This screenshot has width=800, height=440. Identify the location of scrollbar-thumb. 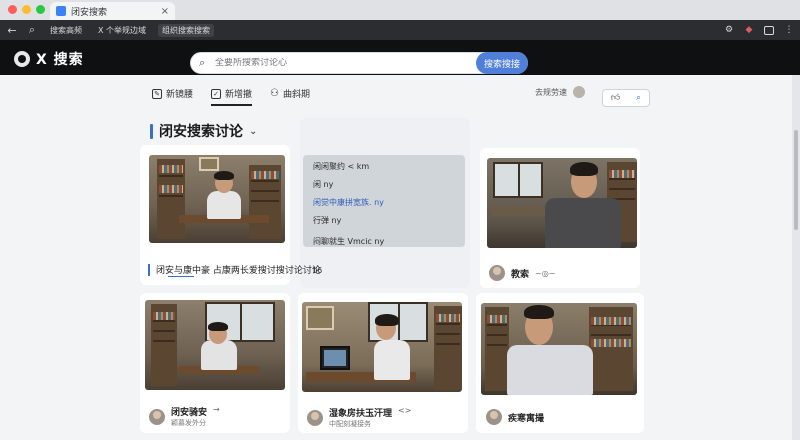
(796, 180).